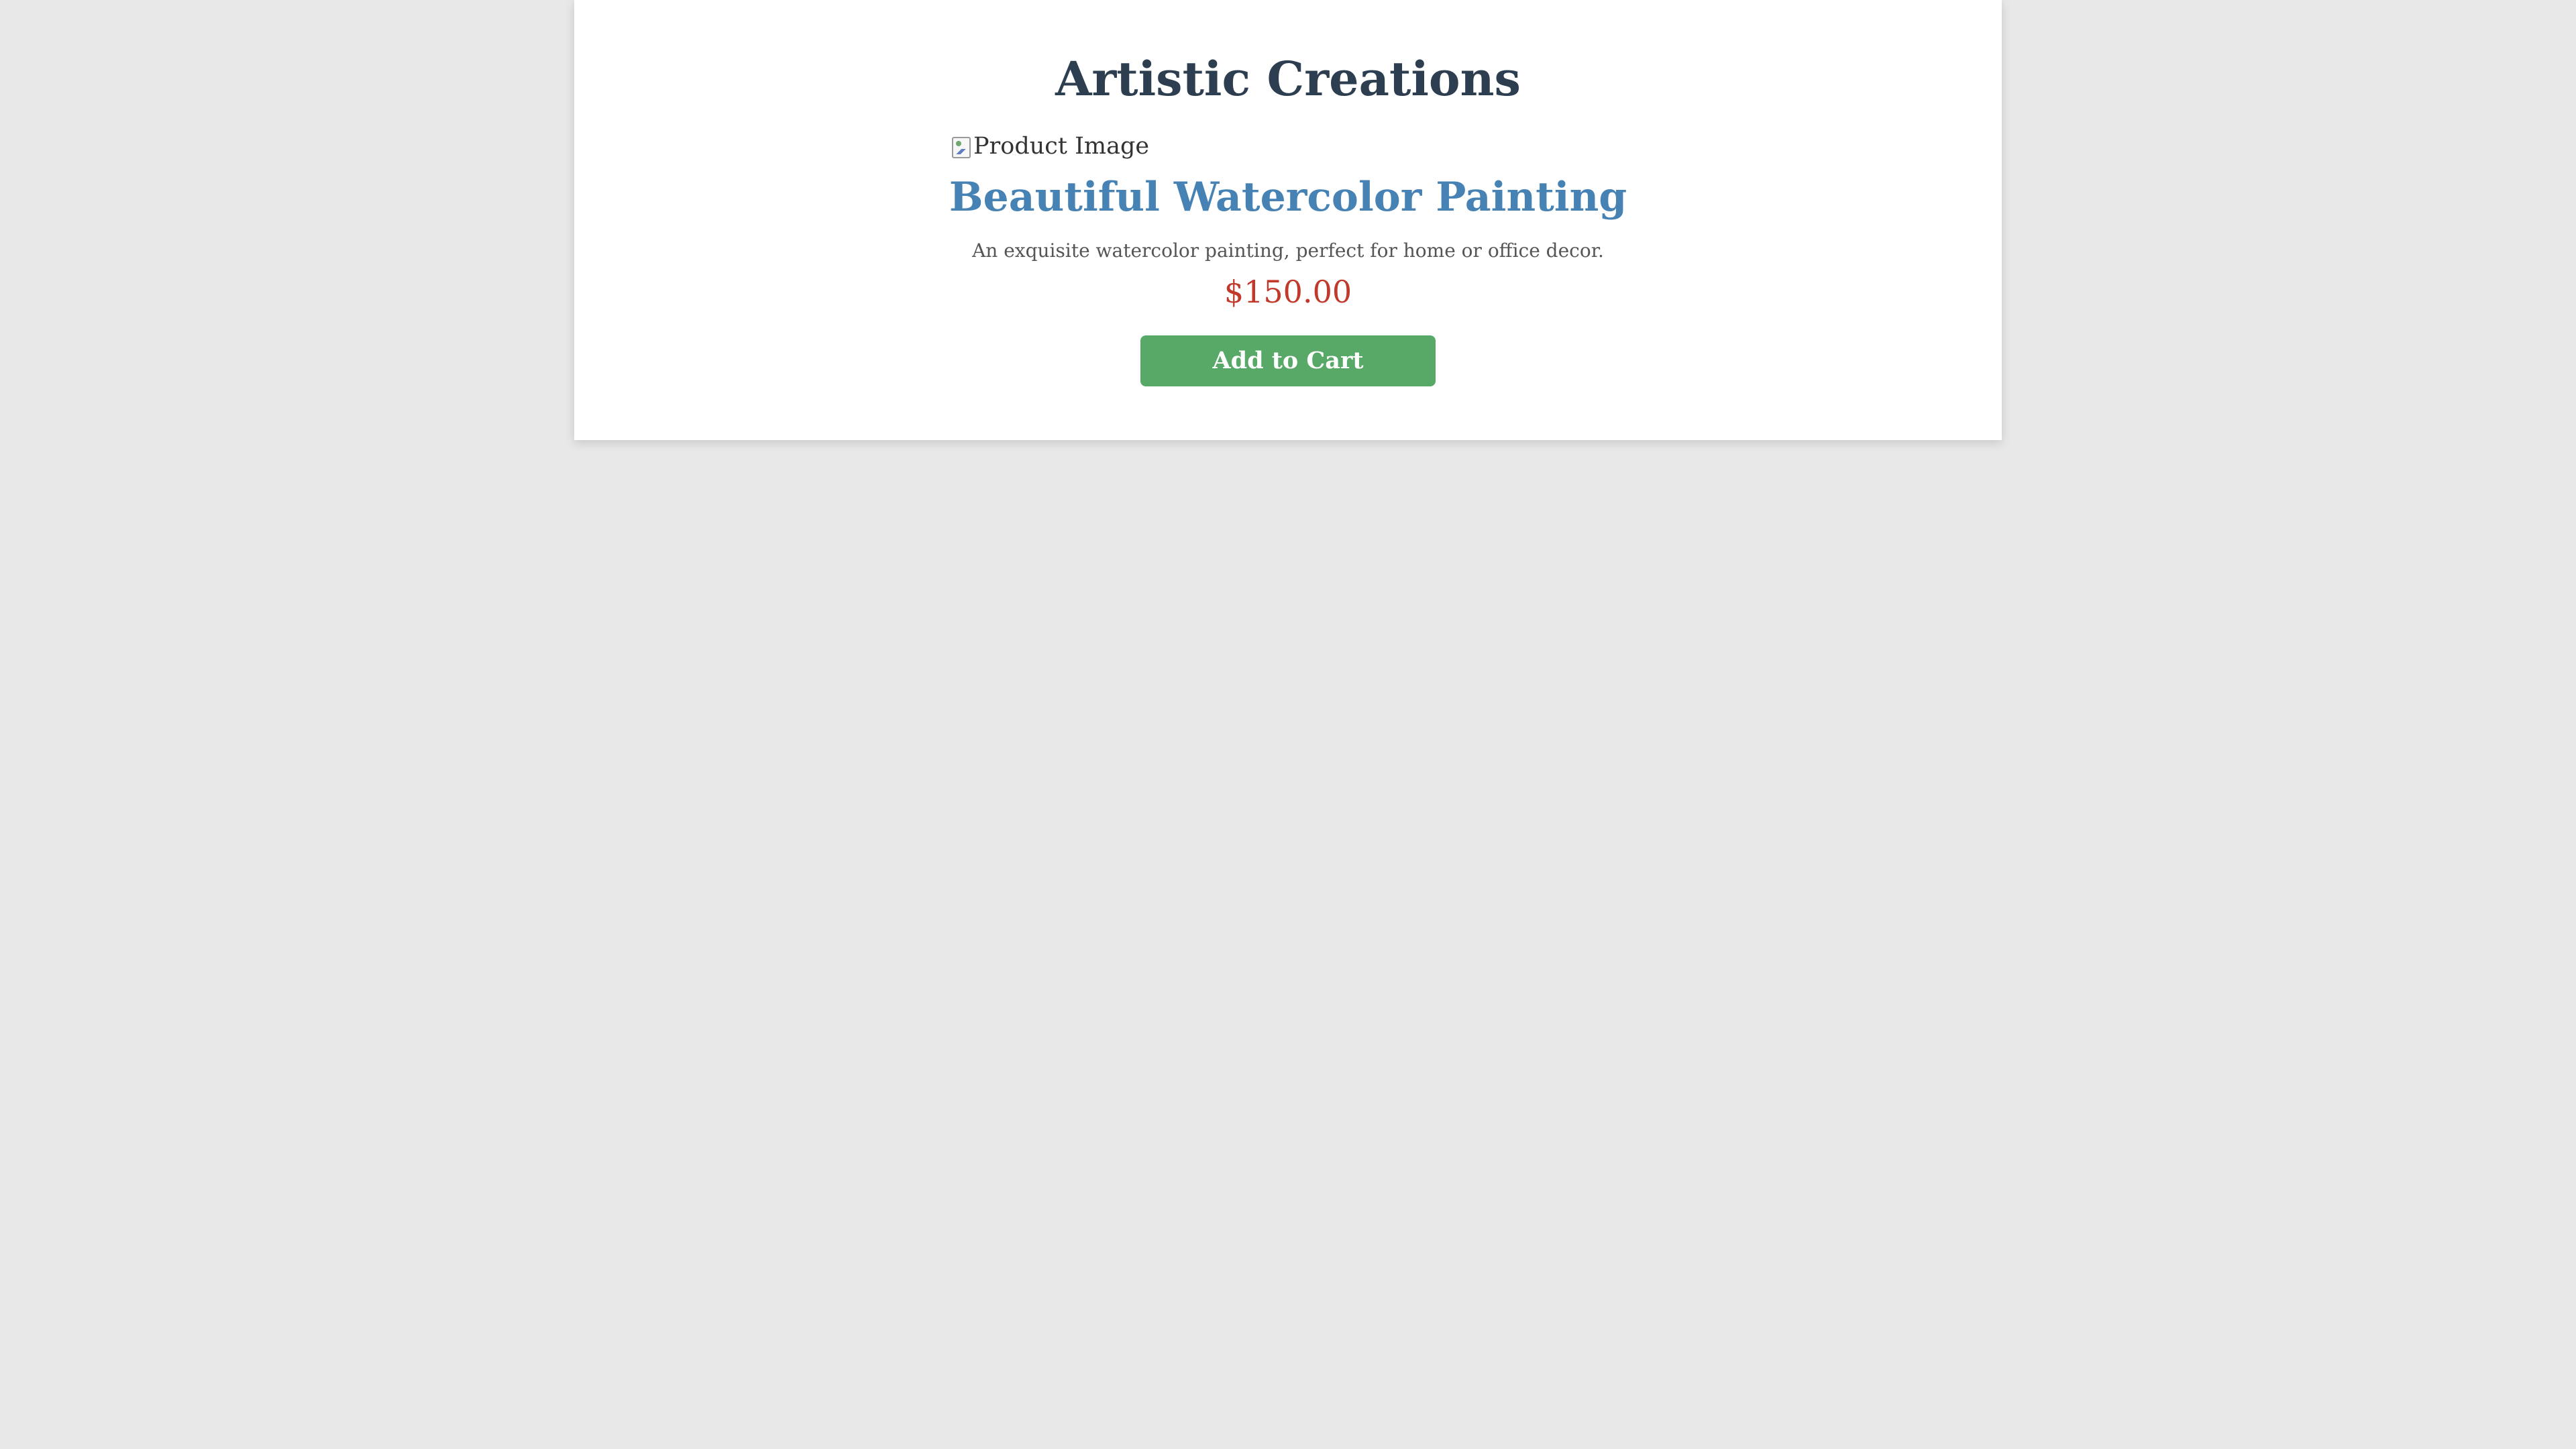 The image size is (2576, 1449). What do you see at coordinates (1288, 292) in the screenshot?
I see `product-price: $150.00` at bounding box center [1288, 292].